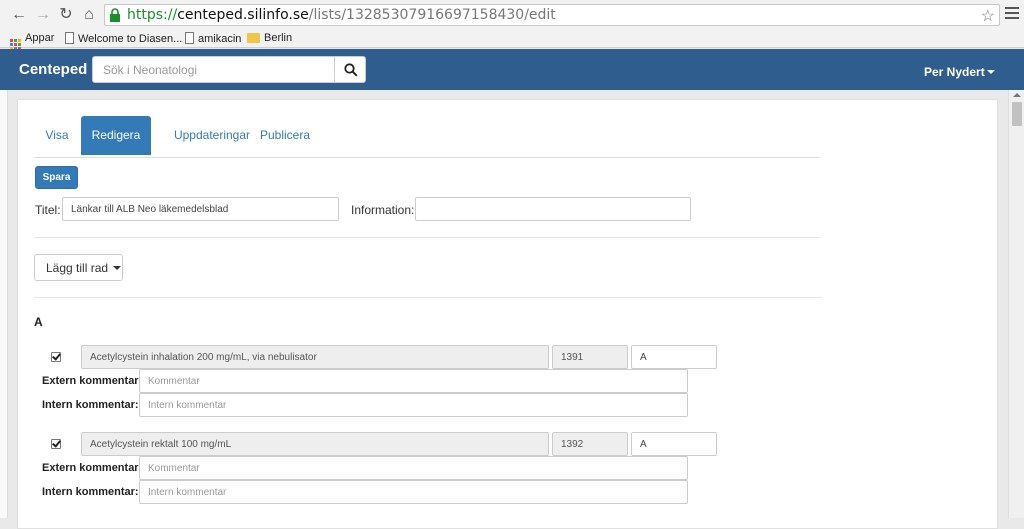  Describe the element at coordinates (959, 72) in the screenshot. I see `user-menu: Per Nydert` at that location.